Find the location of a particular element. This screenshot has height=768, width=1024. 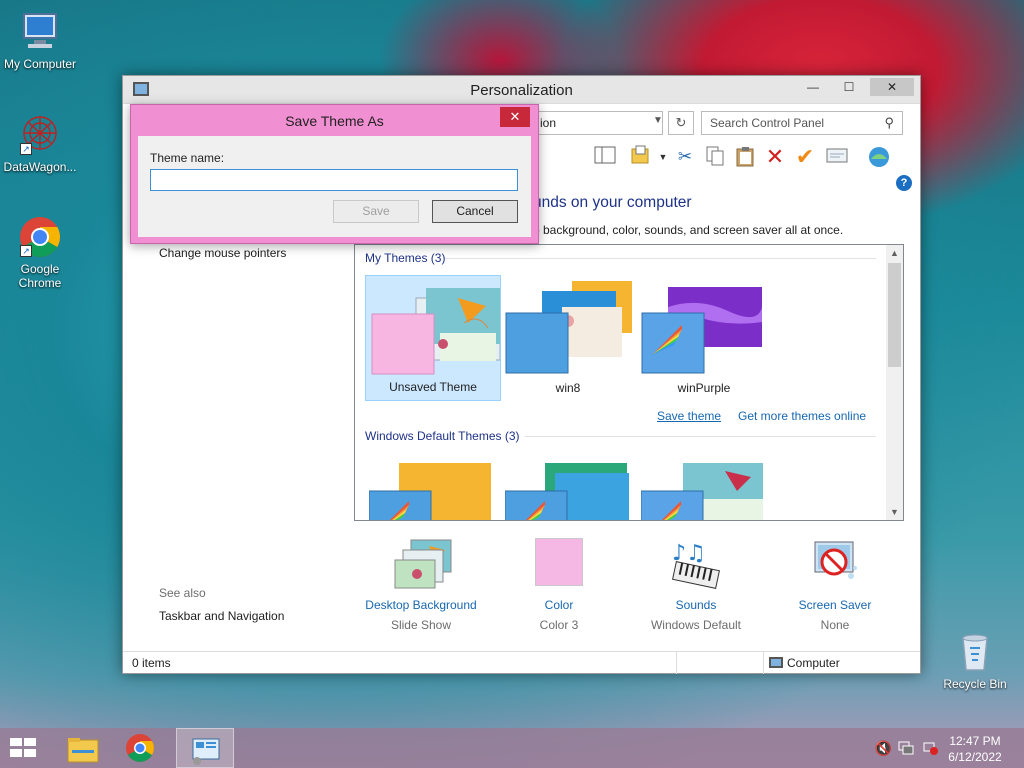

screen-saver-icon is located at coordinates (835, 564).